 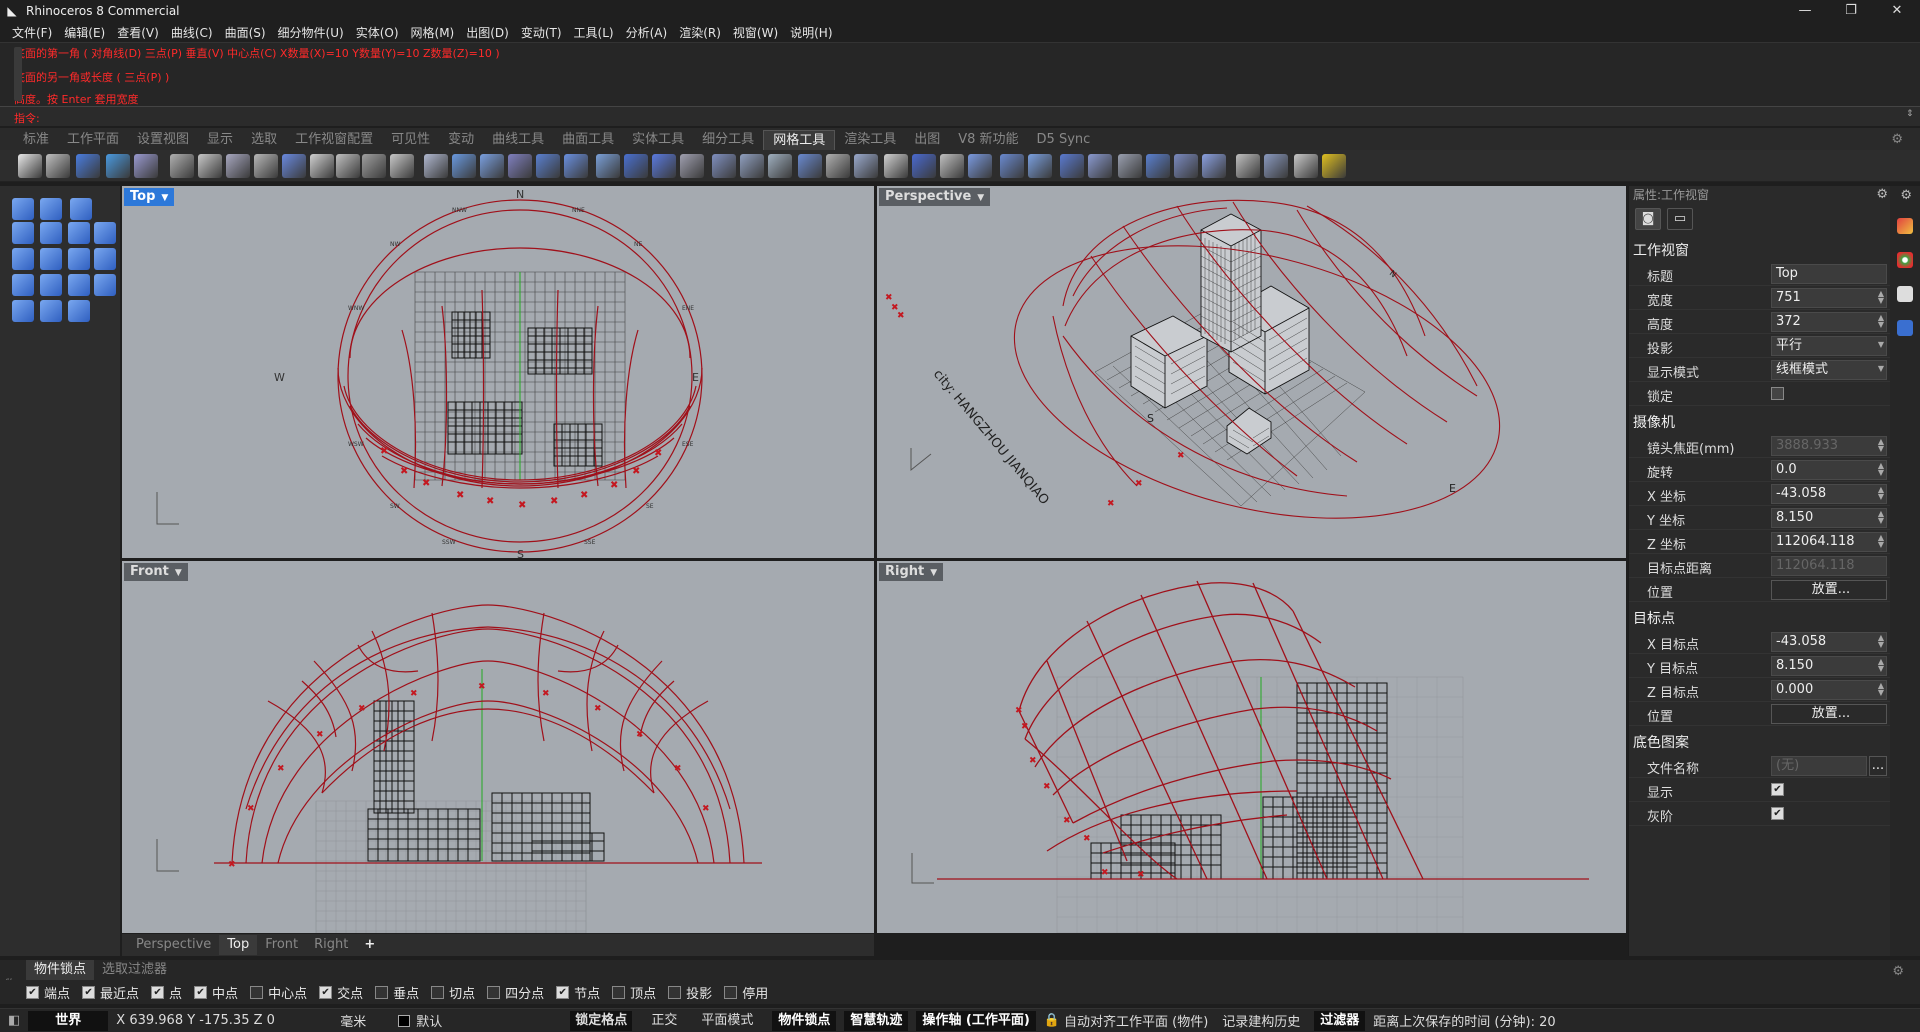 I want to click on mesh-triangle-icon, so click(x=952, y=166).